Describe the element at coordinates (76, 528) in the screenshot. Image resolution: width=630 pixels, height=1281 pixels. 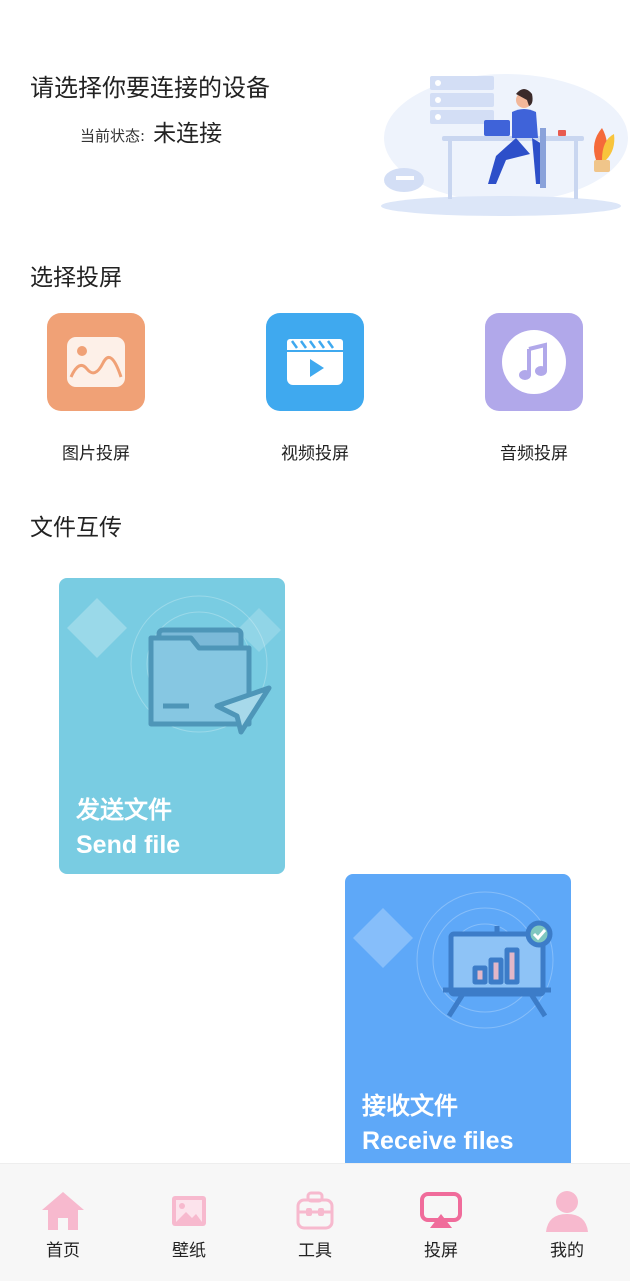
I see `file-section-title: 文件互传` at that location.